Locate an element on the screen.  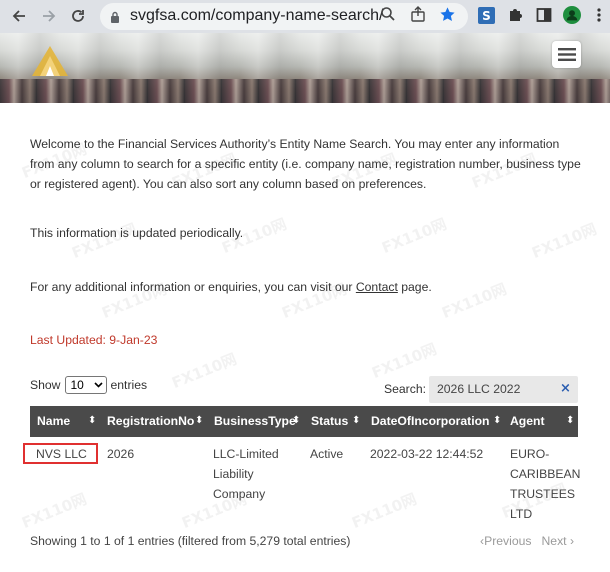
cell-agent: EURO- CARIBBEAN TRUSTEES LTD is located at coordinates (545, 484).